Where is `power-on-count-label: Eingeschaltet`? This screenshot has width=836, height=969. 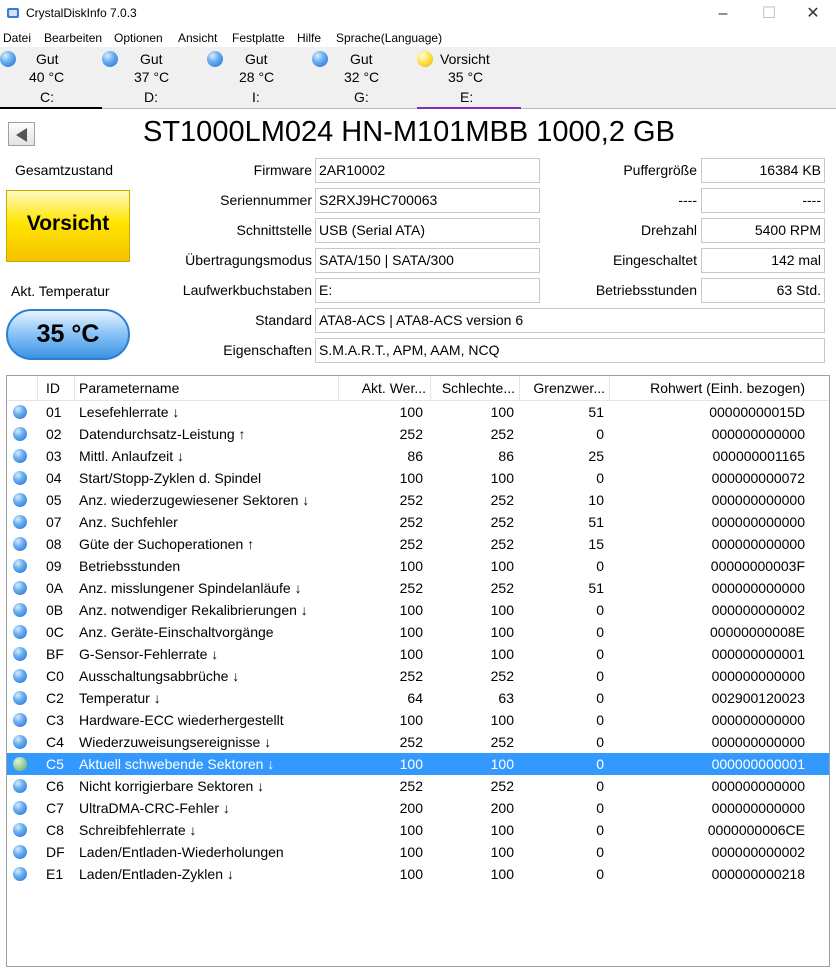
power-on-count-label: Eingeschaltet is located at coordinates (654, 260).